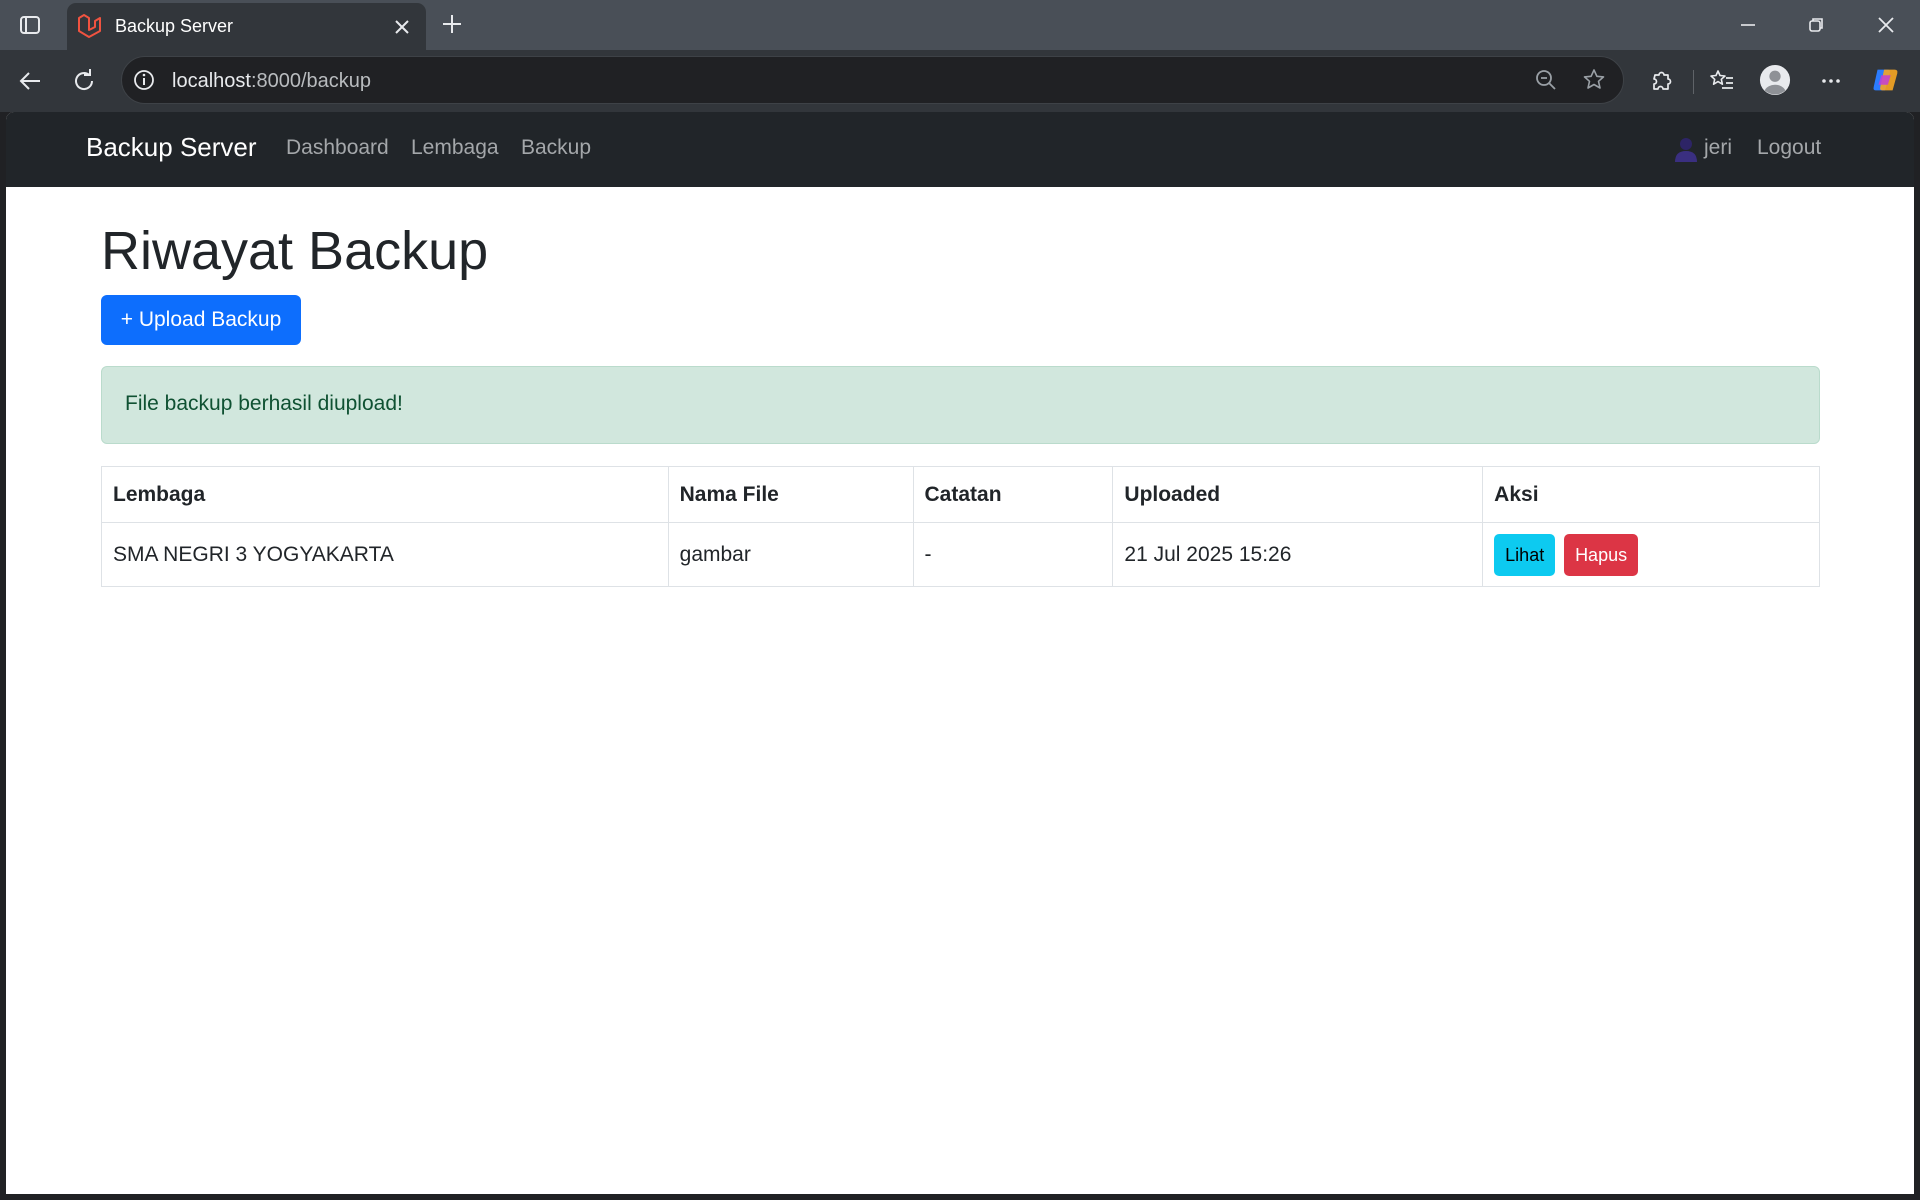 This screenshot has height=1200, width=1920. Describe the element at coordinates (1651, 554) in the screenshot. I see `cell-aksi: Lihat Hapus` at that location.